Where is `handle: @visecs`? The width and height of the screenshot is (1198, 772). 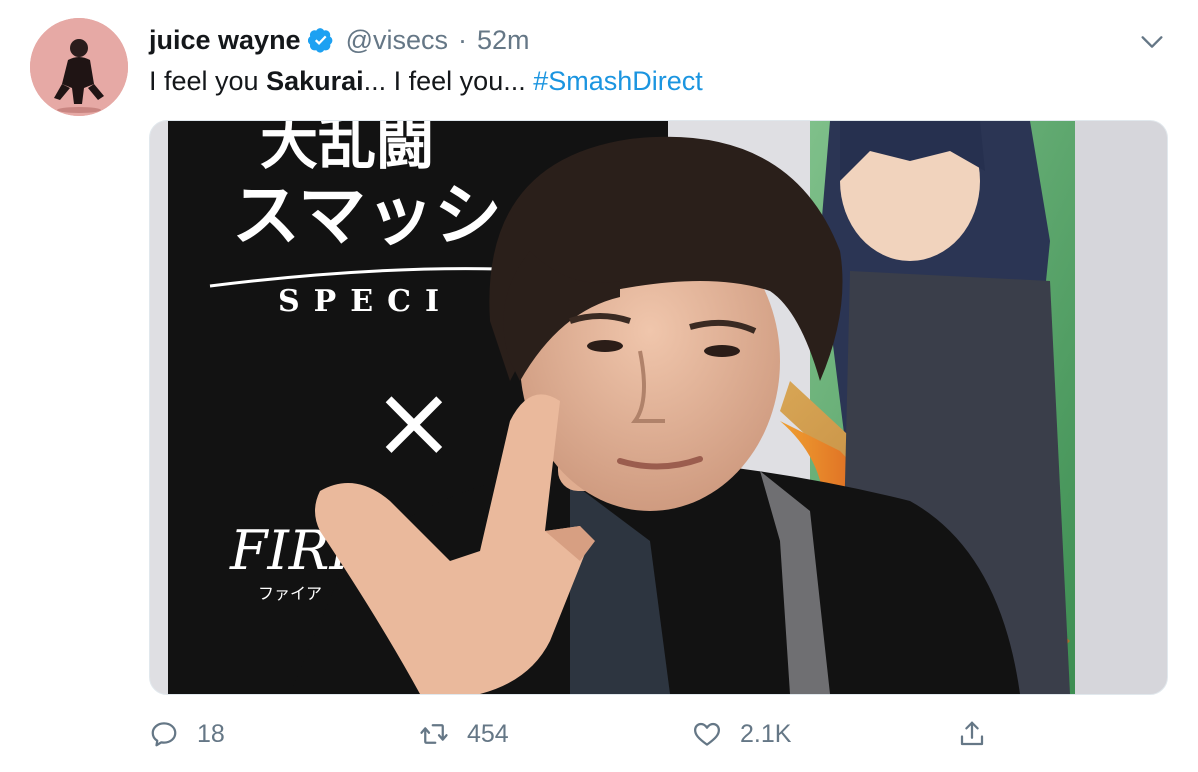 handle: @visecs is located at coordinates (397, 40).